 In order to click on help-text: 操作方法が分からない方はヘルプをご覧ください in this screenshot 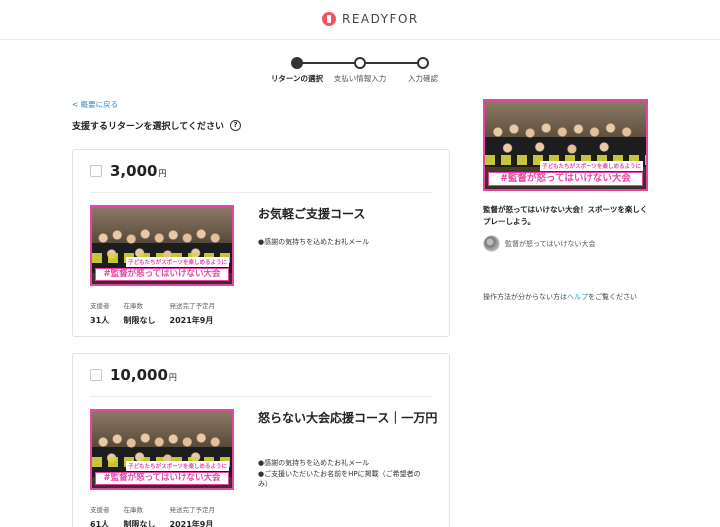, I will do `click(560, 297)`.